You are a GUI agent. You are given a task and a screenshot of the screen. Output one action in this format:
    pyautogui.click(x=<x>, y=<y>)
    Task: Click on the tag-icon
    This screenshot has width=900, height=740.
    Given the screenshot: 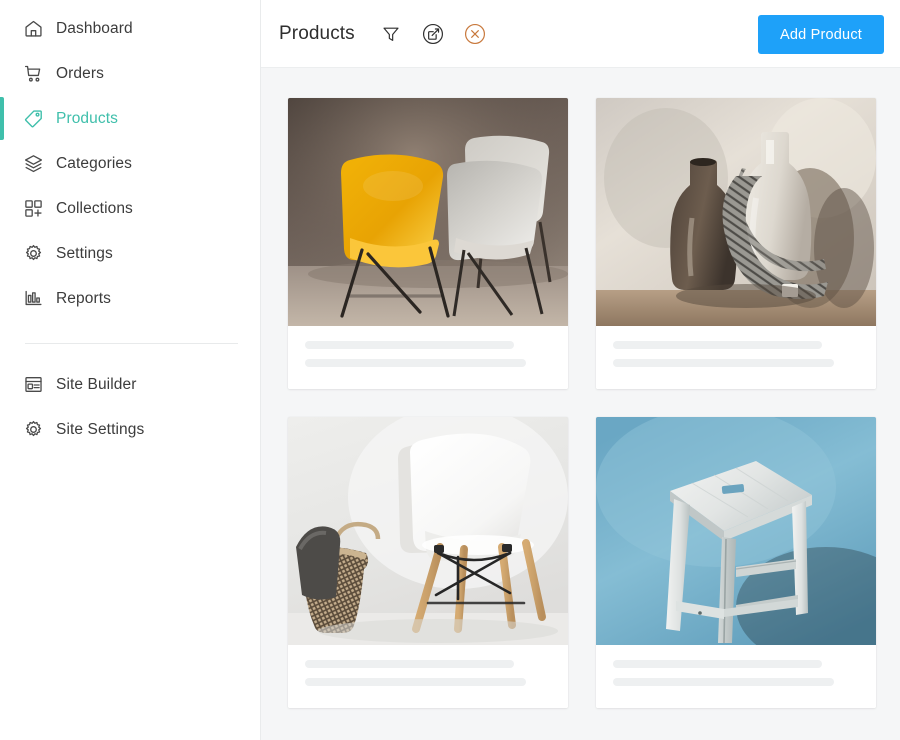 What is the action you would take?
    pyautogui.click(x=33, y=119)
    